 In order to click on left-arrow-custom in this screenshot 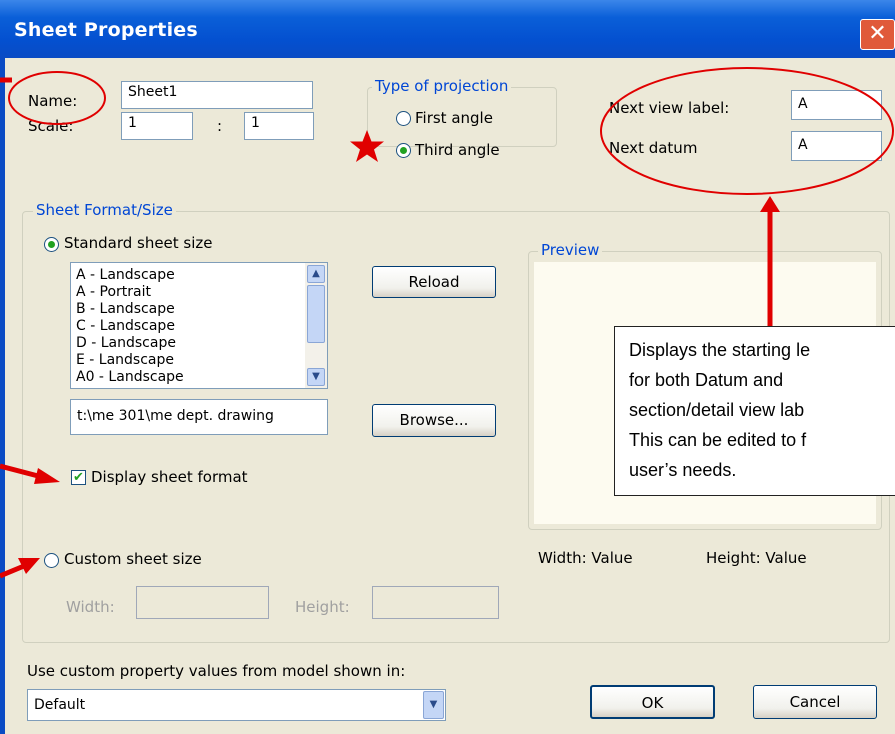, I will do `click(12, 571)`.